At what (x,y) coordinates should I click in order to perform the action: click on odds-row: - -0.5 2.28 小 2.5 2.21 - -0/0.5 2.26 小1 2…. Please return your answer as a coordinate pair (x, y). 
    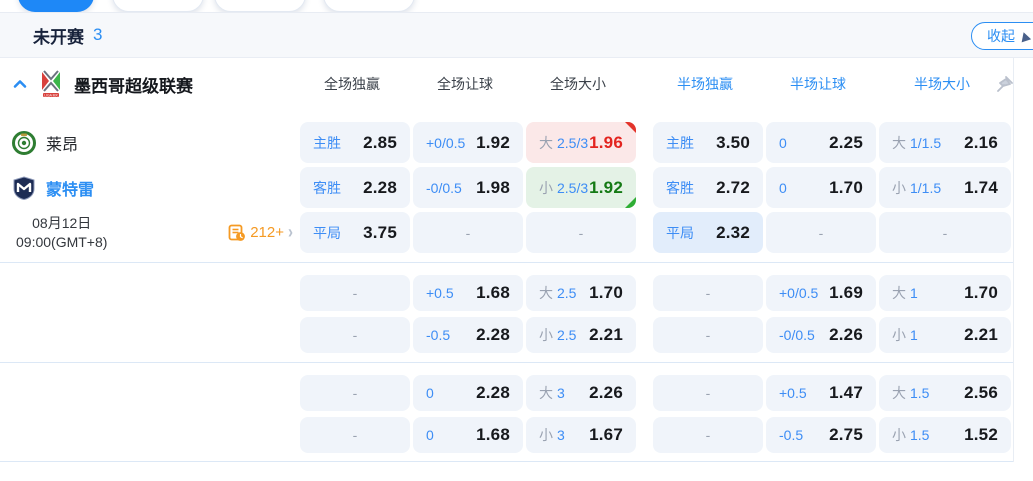
    Looking at the image, I should click on (506, 335).